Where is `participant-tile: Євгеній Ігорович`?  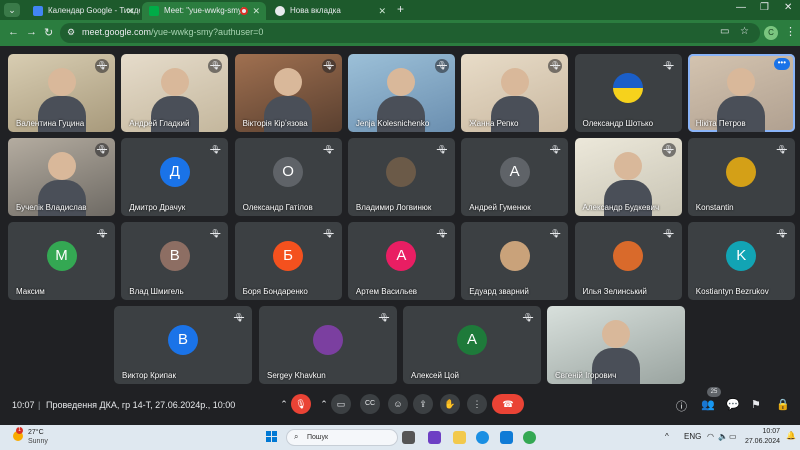 participant-tile: Євгеній Ігорович is located at coordinates (616, 345).